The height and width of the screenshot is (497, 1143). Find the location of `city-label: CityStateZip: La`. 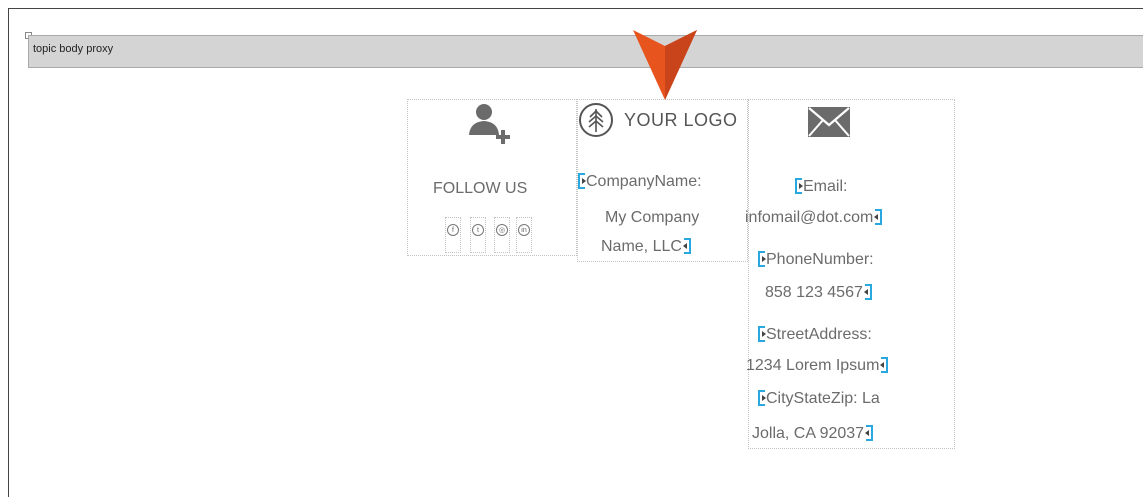

city-label: CityStateZip: La is located at coordinates (819, 399).